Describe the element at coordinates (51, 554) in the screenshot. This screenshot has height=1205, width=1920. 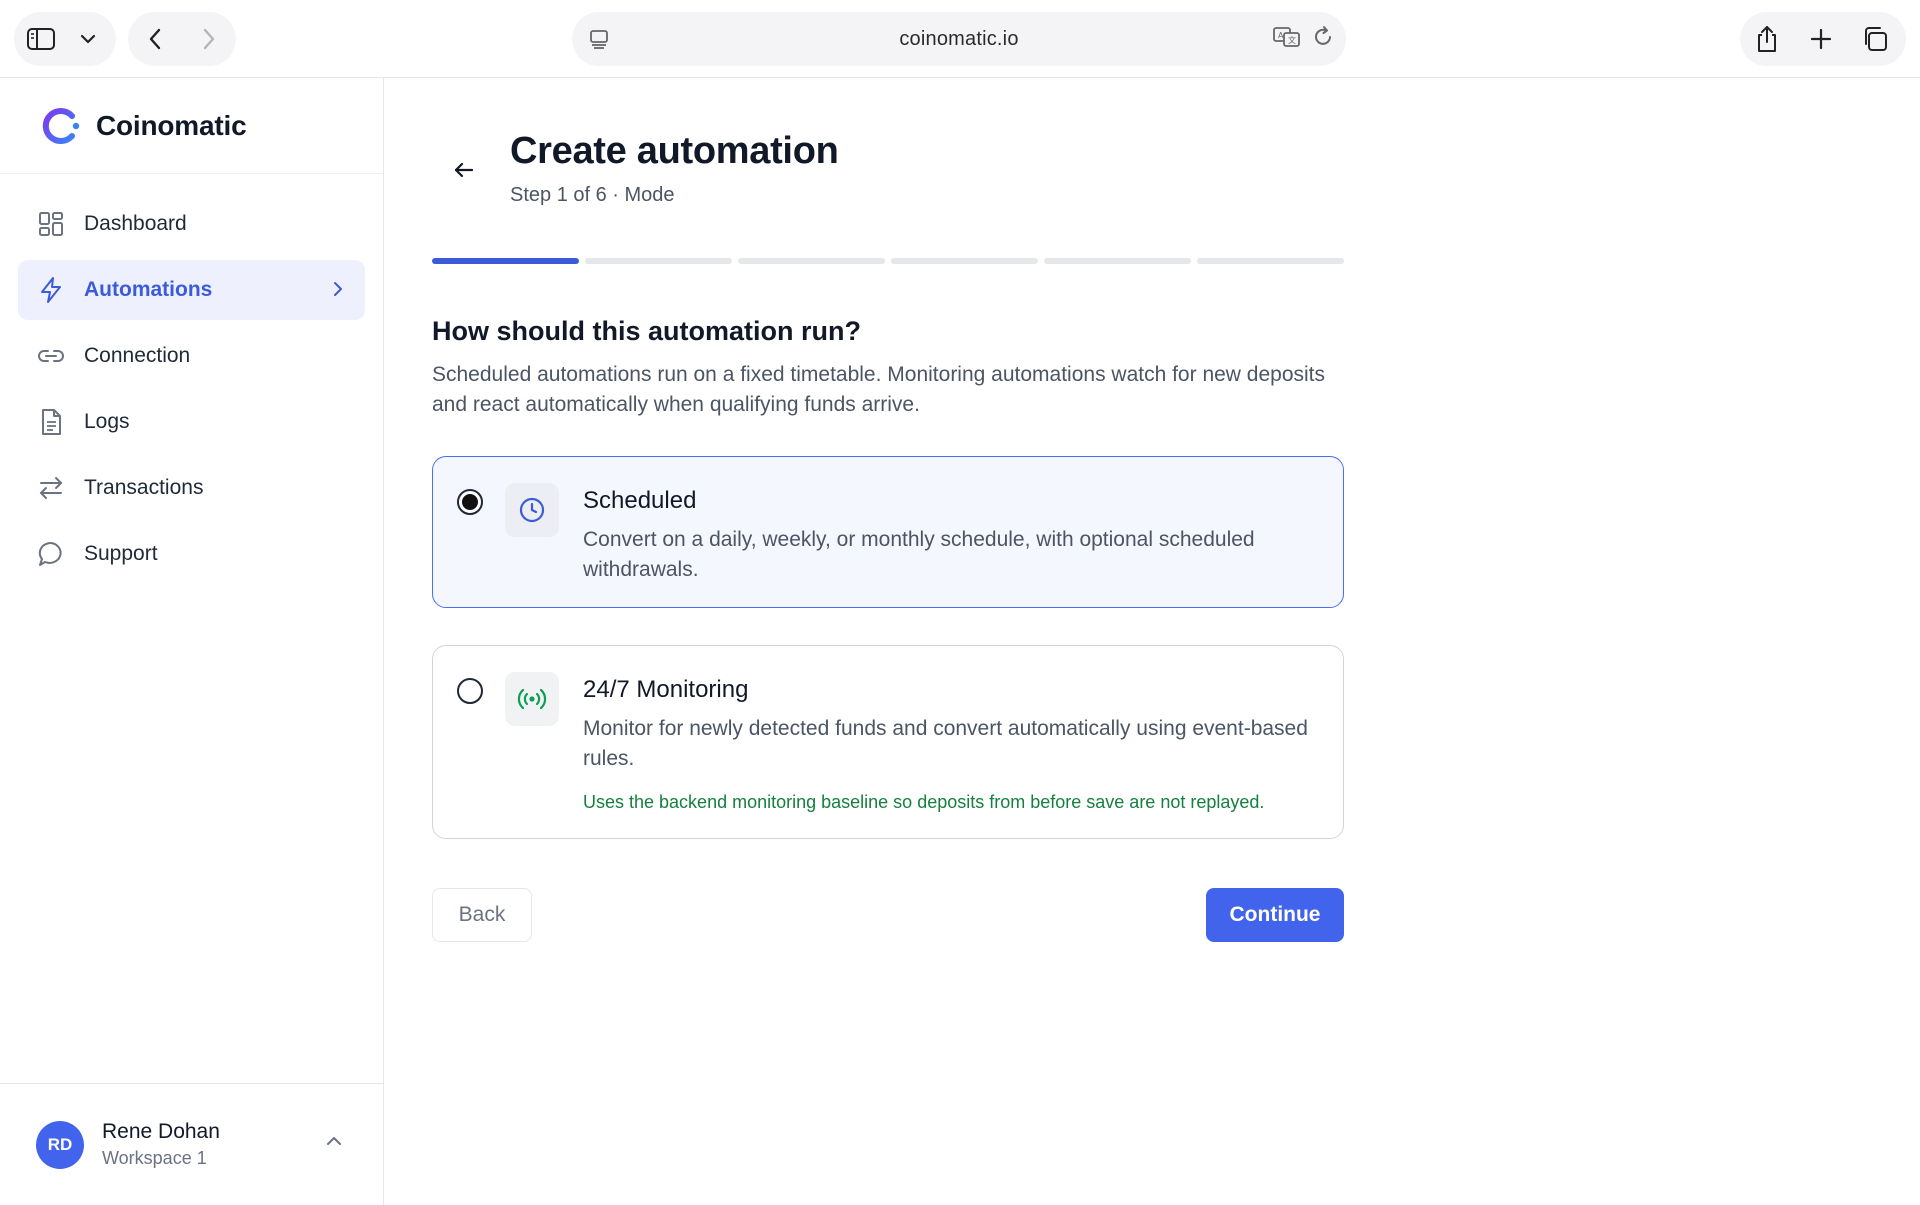
I see `chat-icon` at that location.